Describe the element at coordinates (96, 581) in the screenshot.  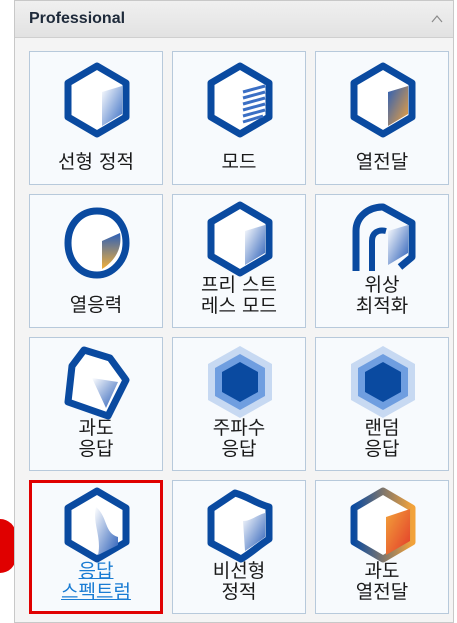
I see `tile-label: 응답 스펙트럼` at that location.